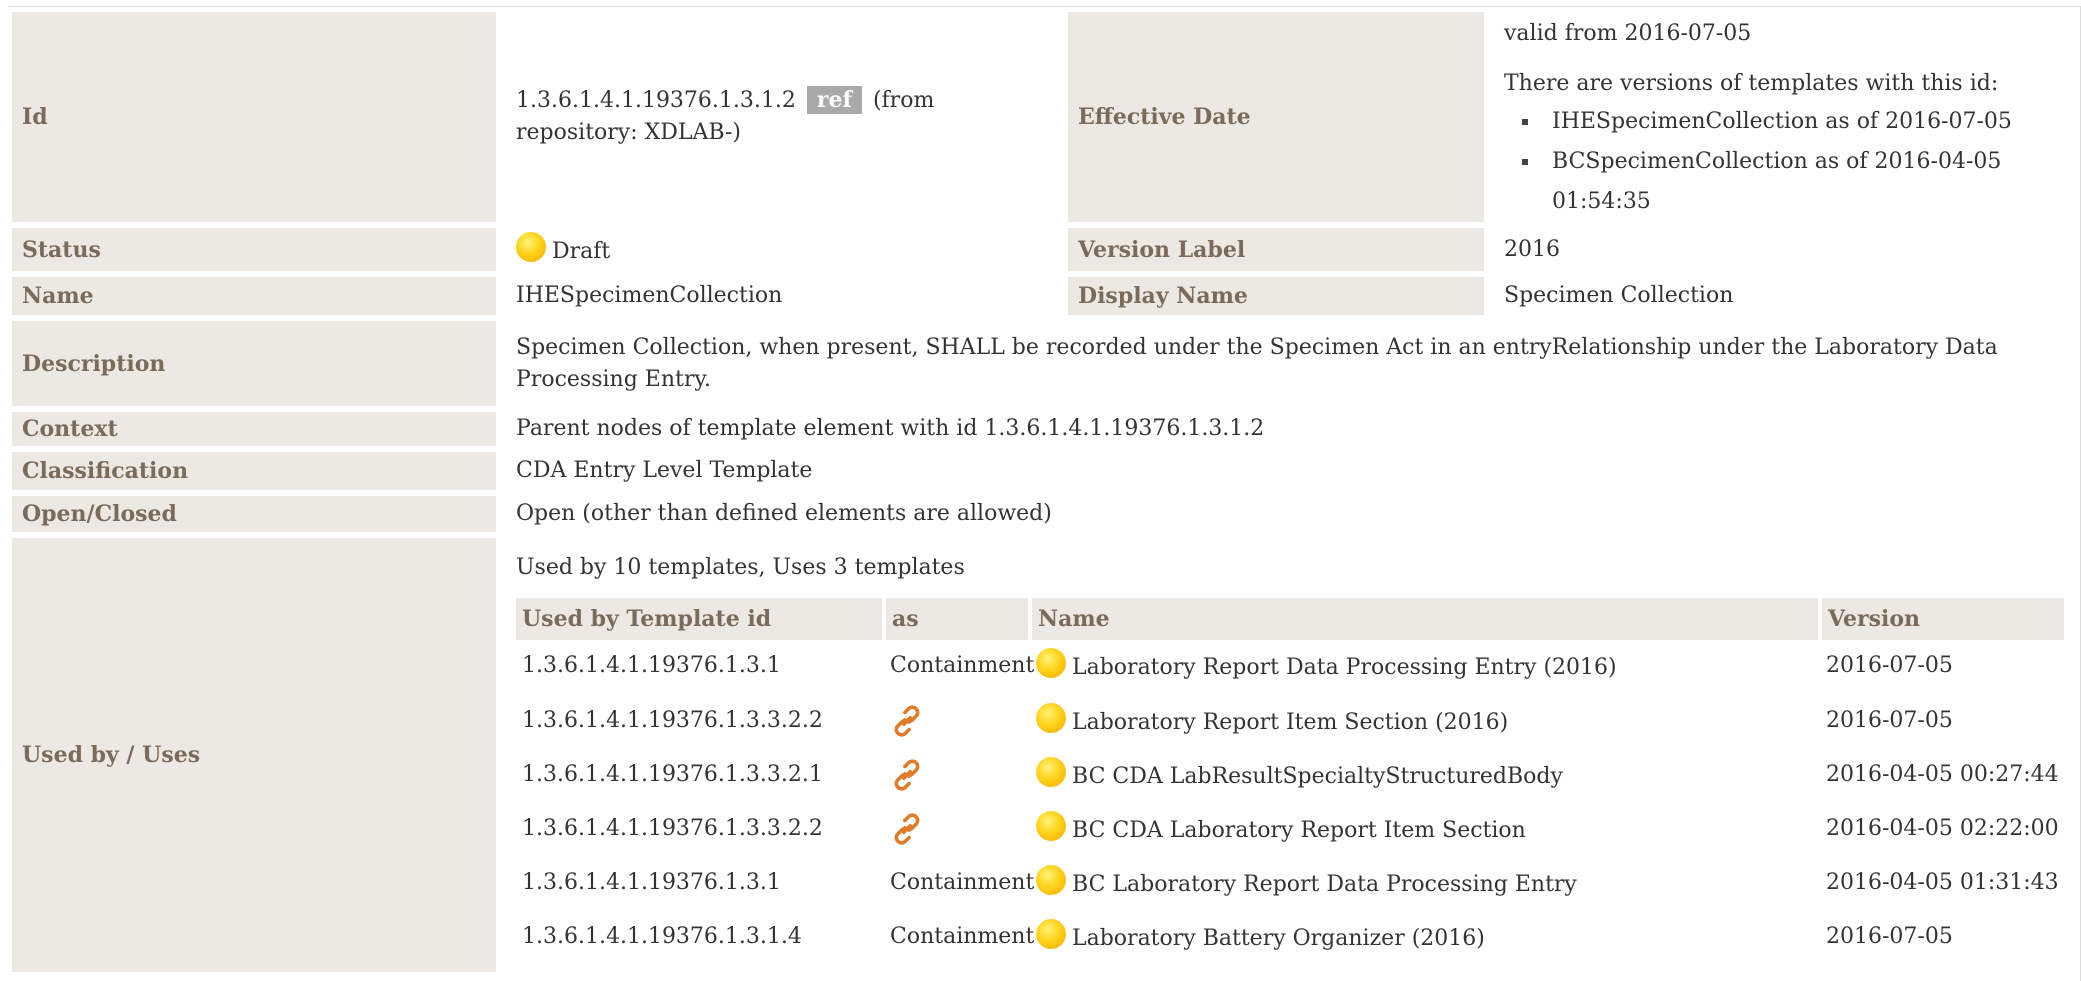 This screenshot has width=2081, height=981. I want to click on display-name-value: Specimen Collection, so click(1786, 299).